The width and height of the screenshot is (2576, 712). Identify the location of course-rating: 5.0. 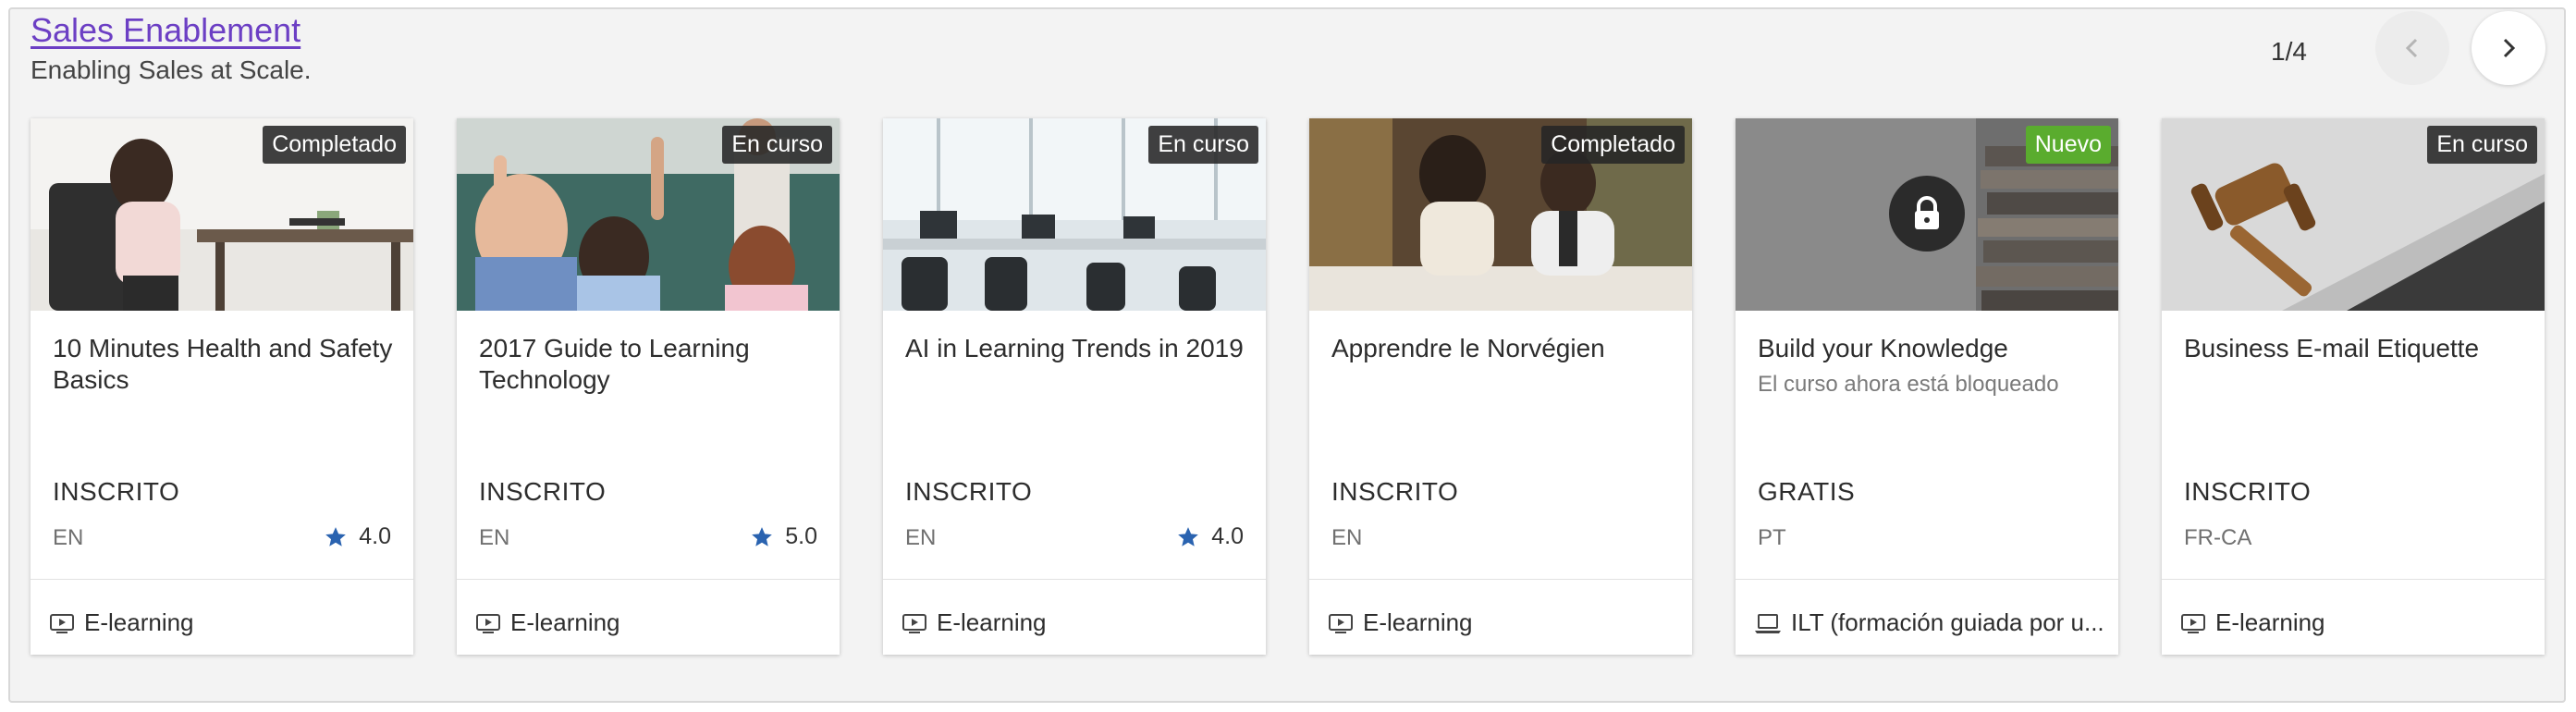
(783, 536).